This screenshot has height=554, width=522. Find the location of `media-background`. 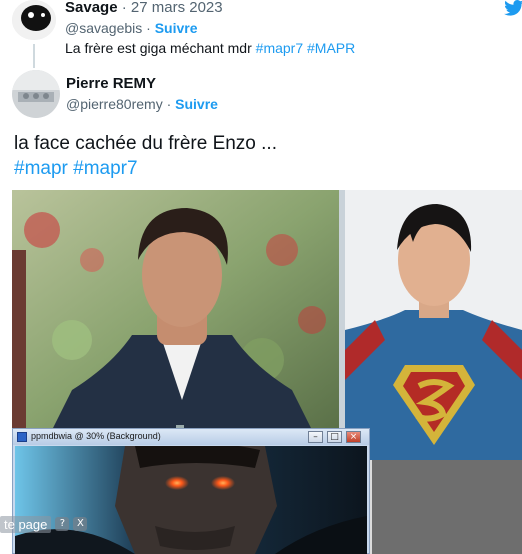

media-background is located at coordinates (447, 507).